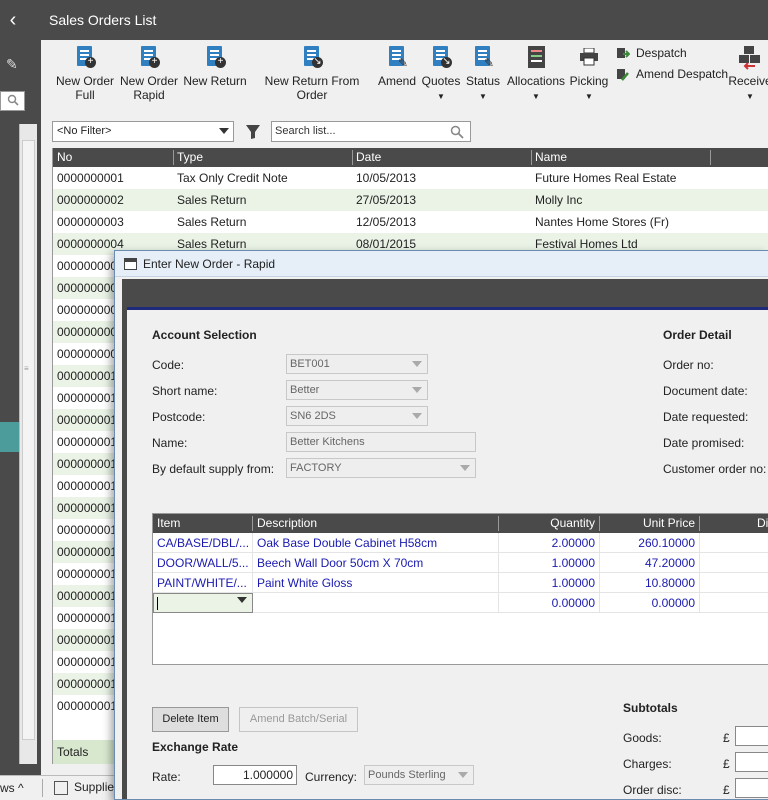  I want to click on new-order-full-button: + New Order Full, so click(85, 74).